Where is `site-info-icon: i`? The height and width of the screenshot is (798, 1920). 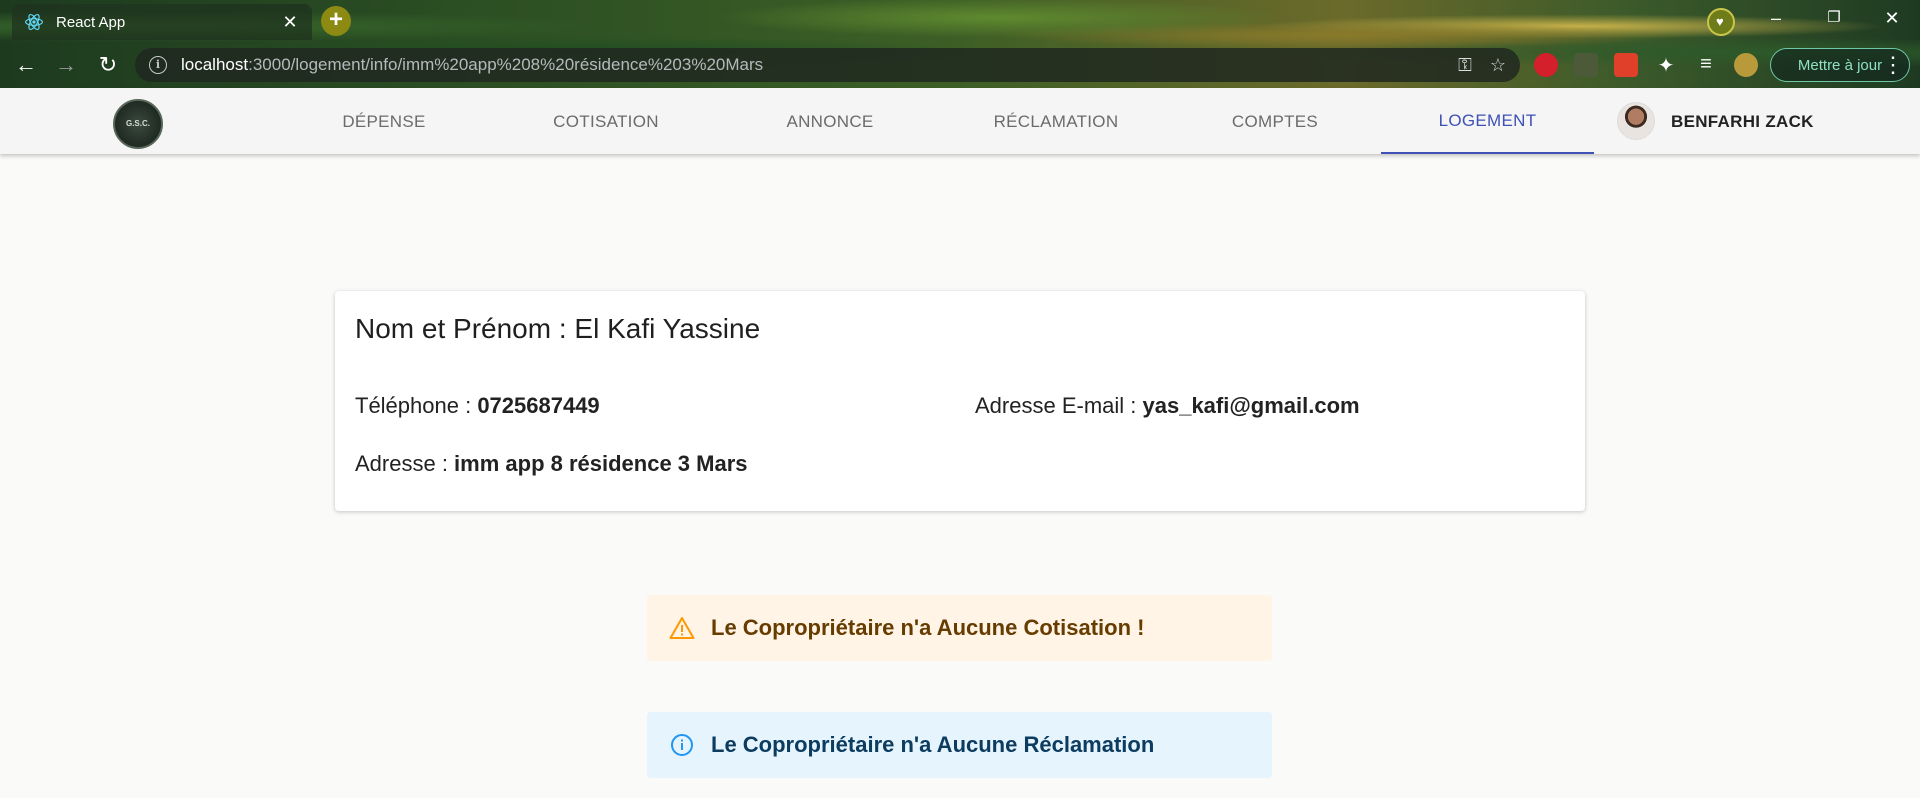 site-info-icon: i is located at coordinates (158, 65).